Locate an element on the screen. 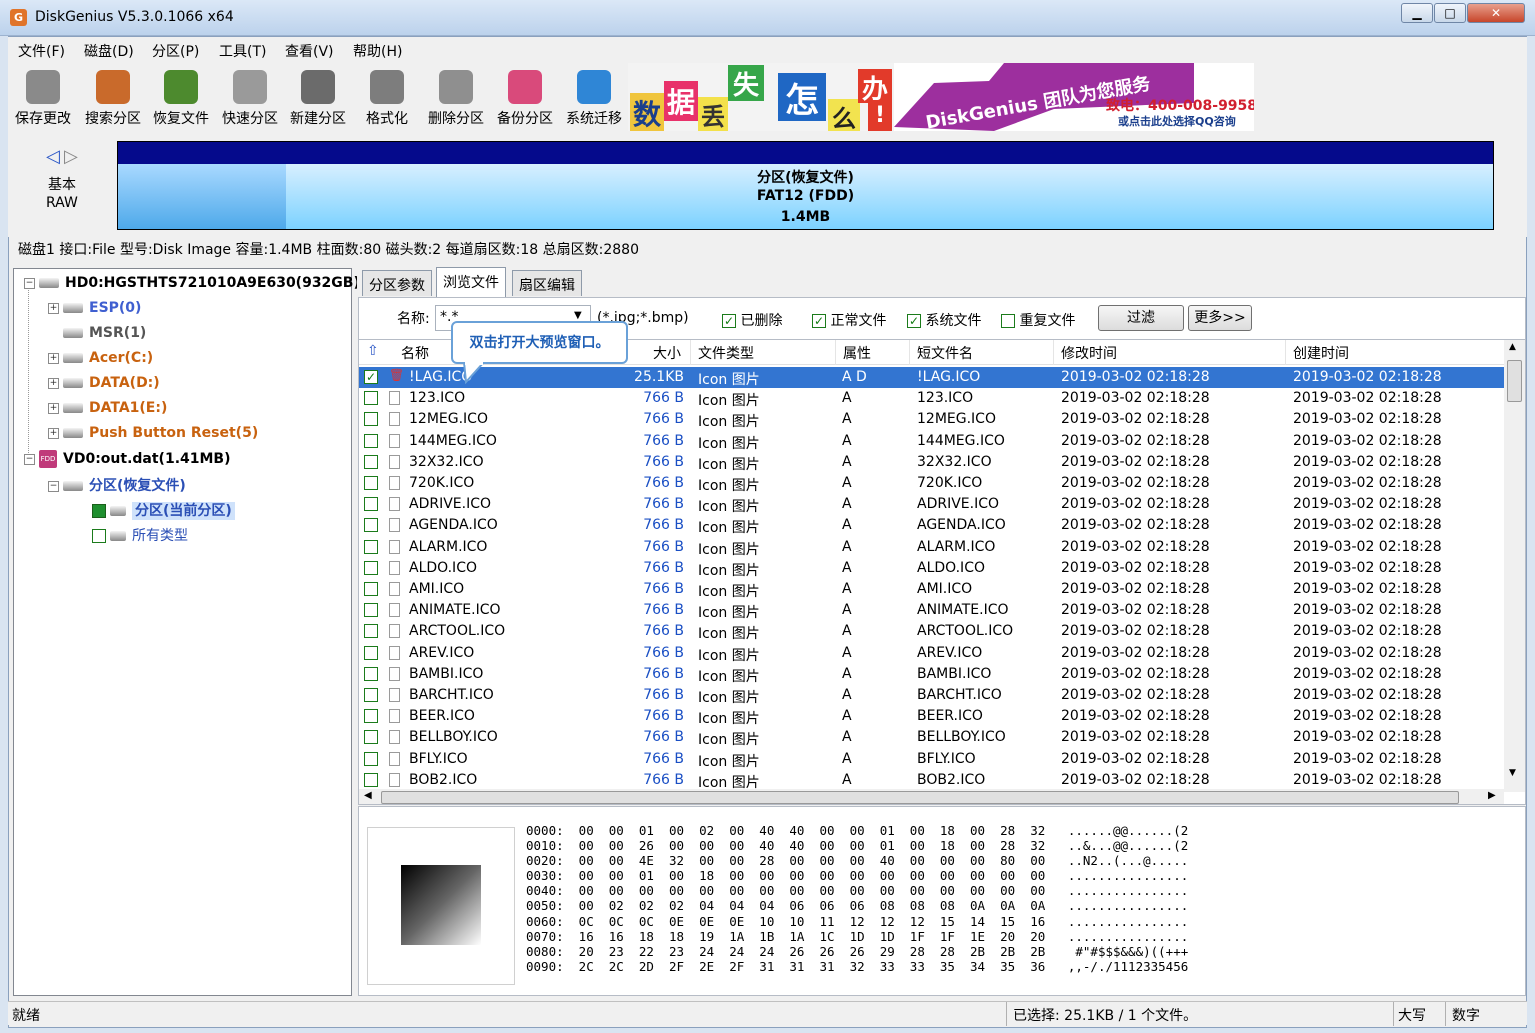 This screenshot has height=1033, width=1535. column-name: 名称 is located at coordinates (415, 353).